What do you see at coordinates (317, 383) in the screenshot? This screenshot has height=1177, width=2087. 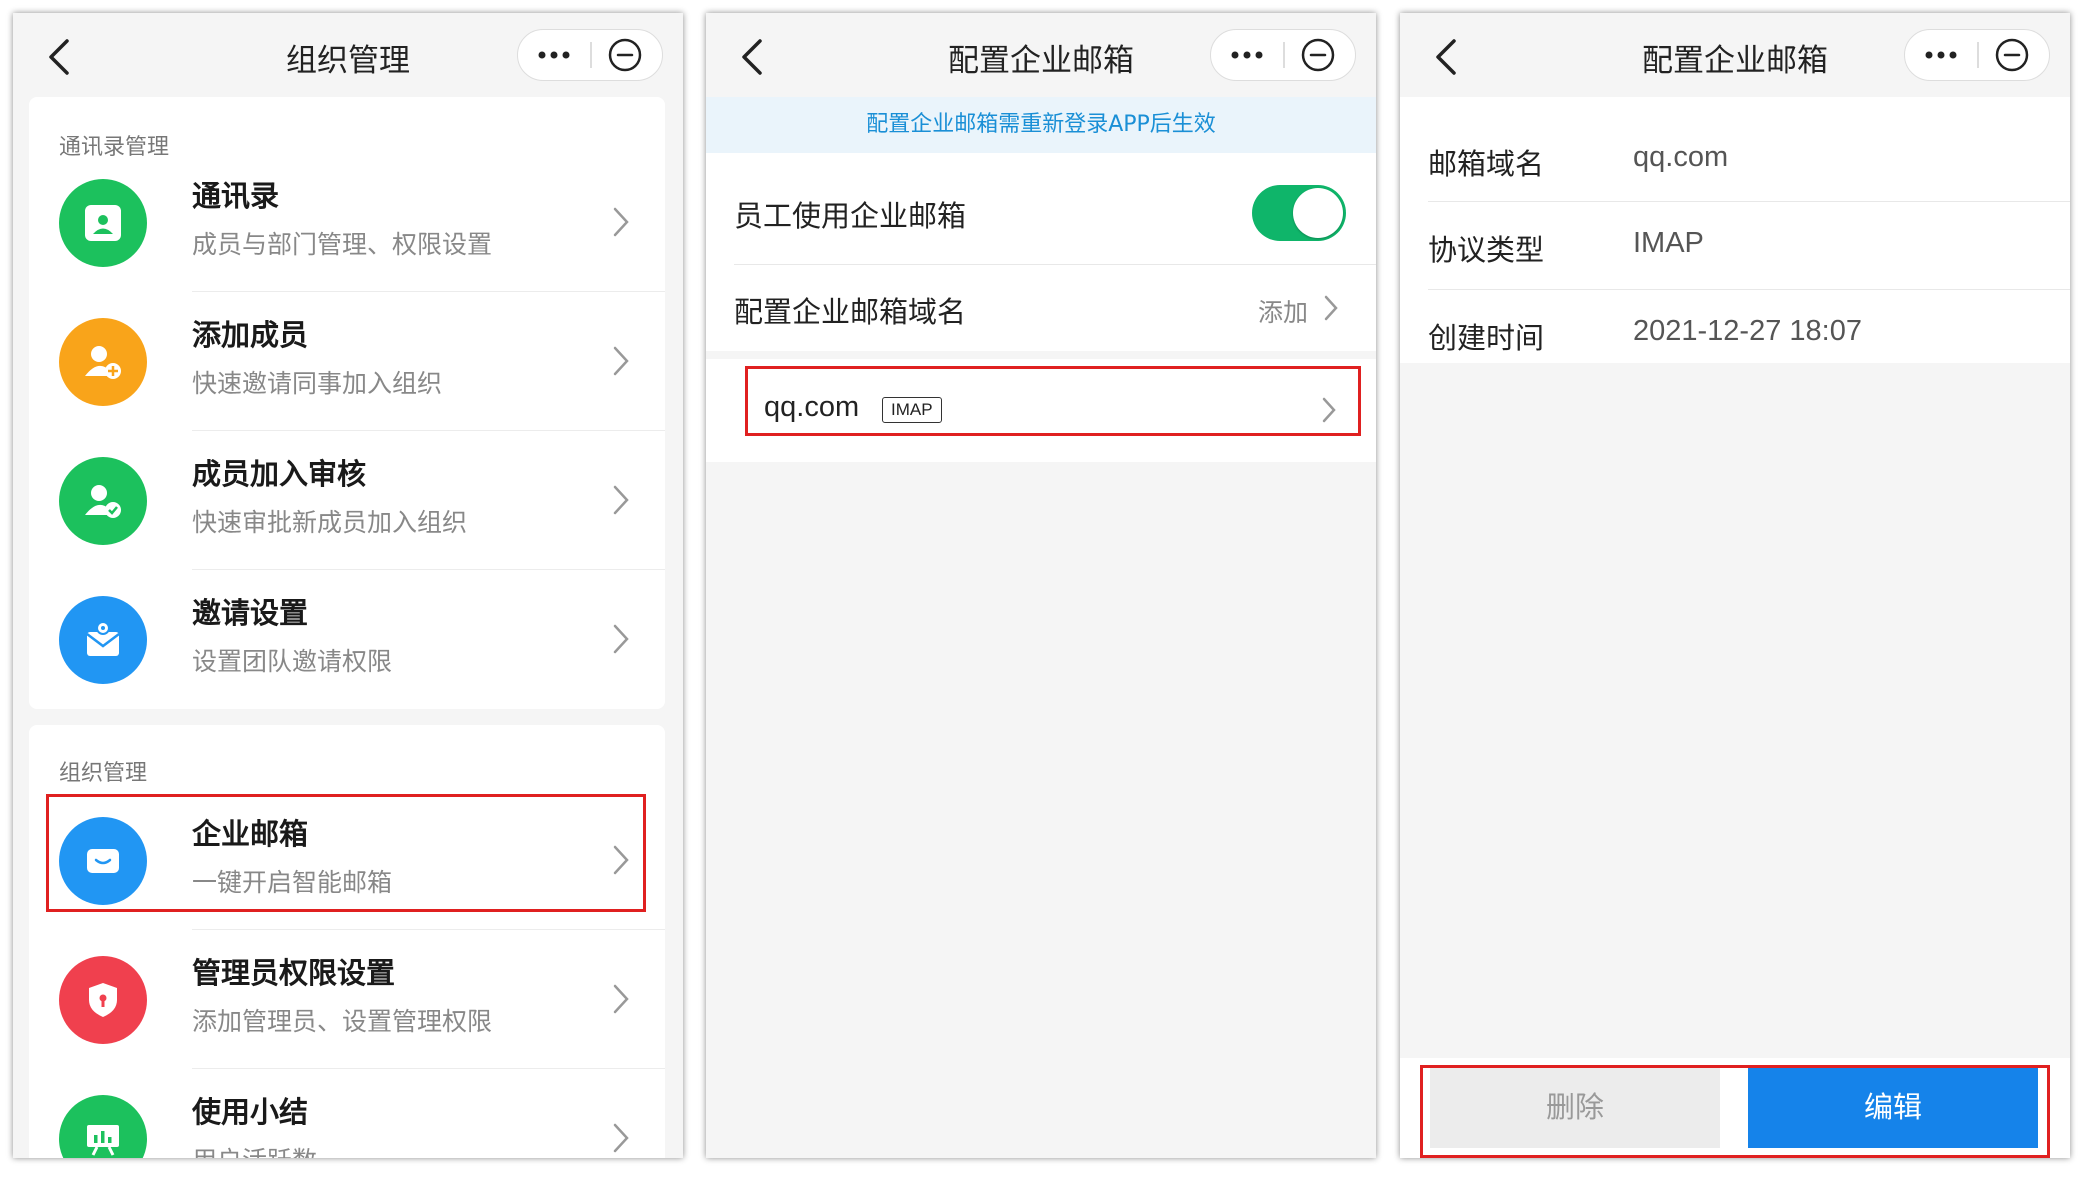 I see `item-subtitle: 快速邀请同事加入组织` at bounding box center [317, 383].